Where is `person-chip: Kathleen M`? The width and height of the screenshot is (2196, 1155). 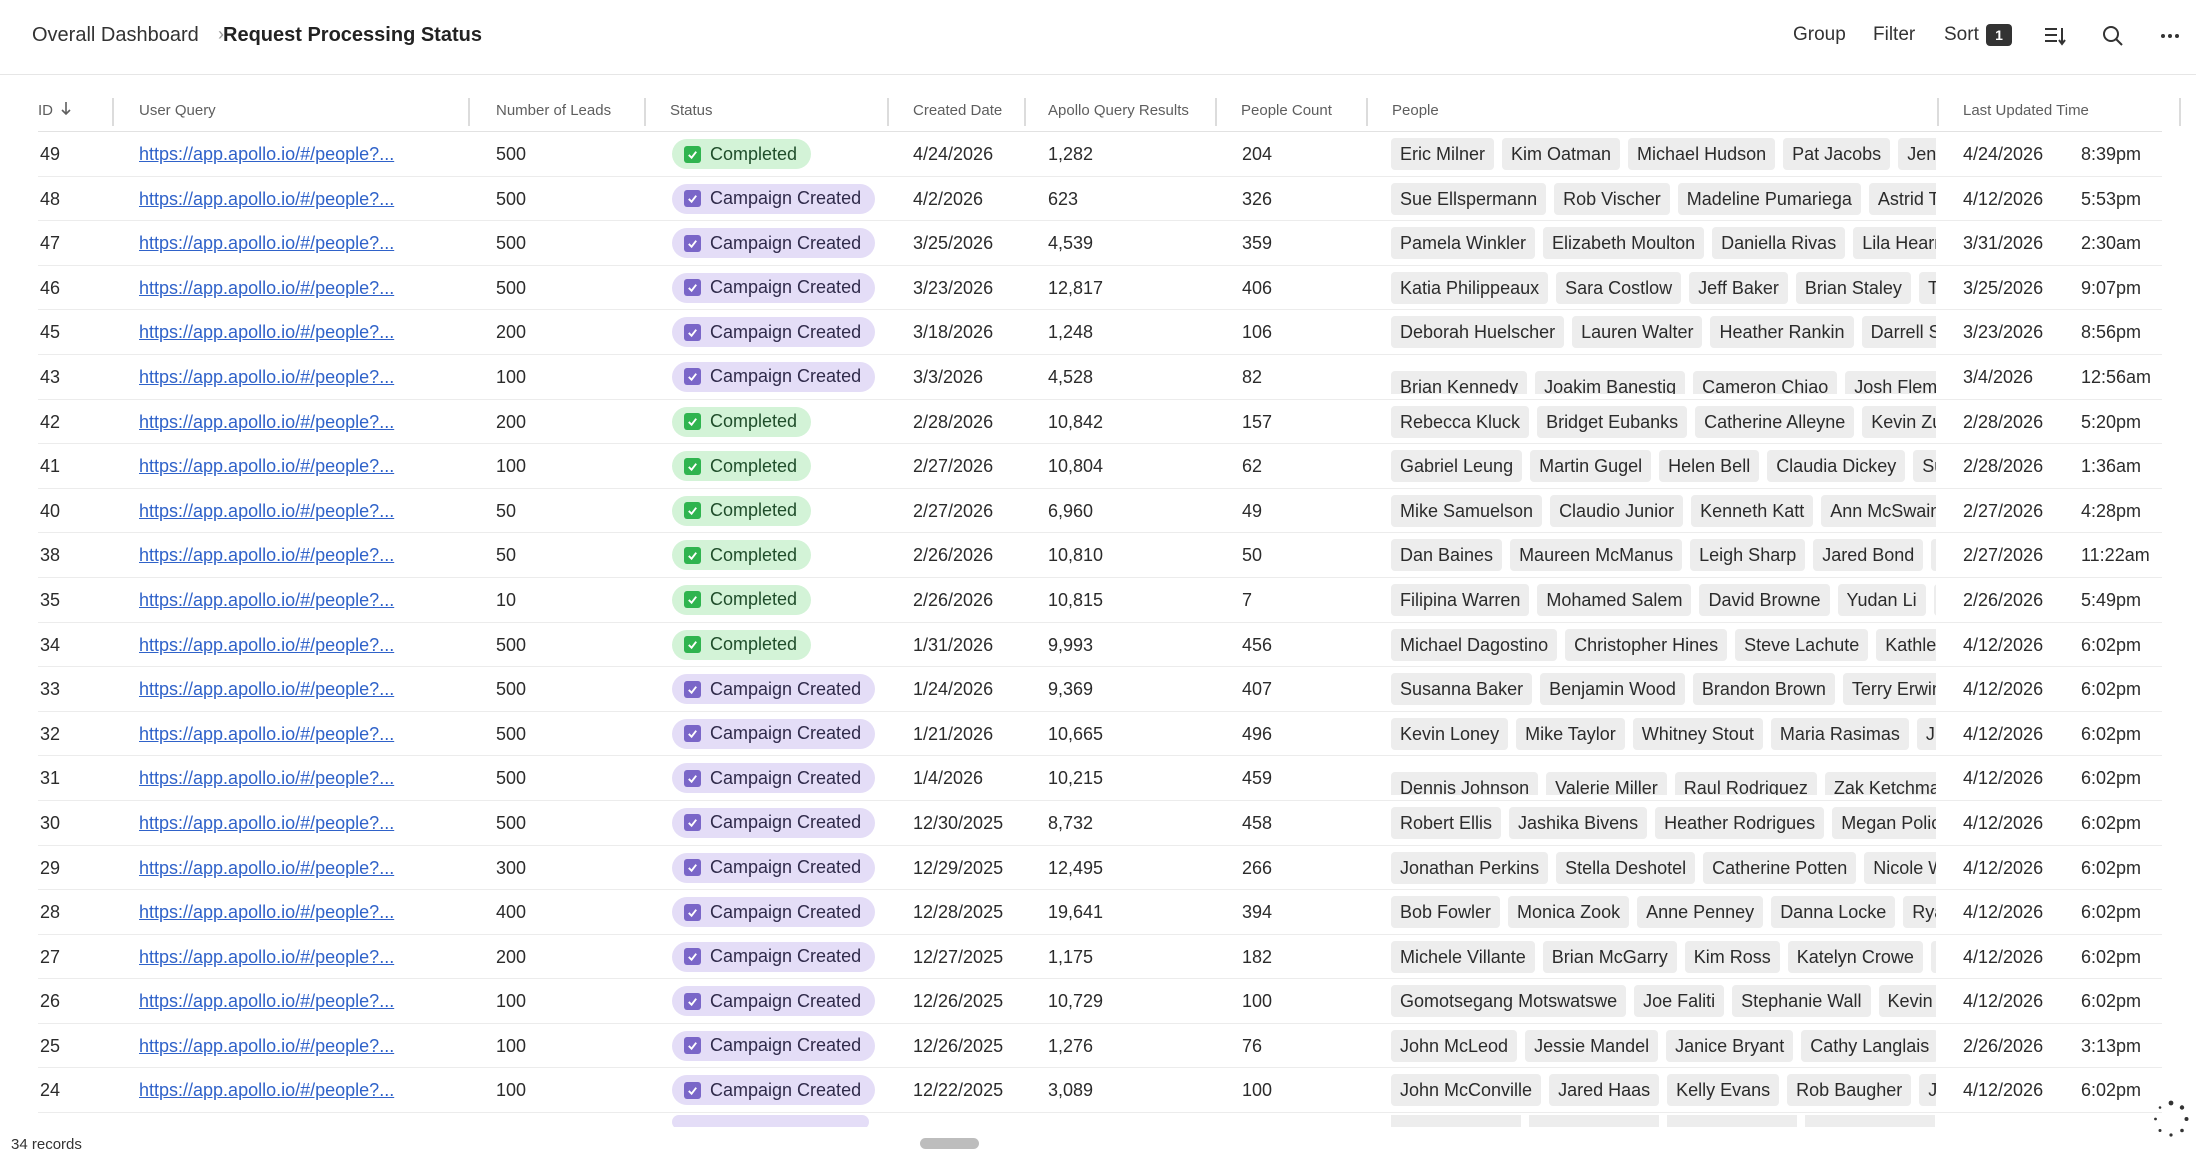 person-chip: Kathleen M is located at coordinates (1906, 644).